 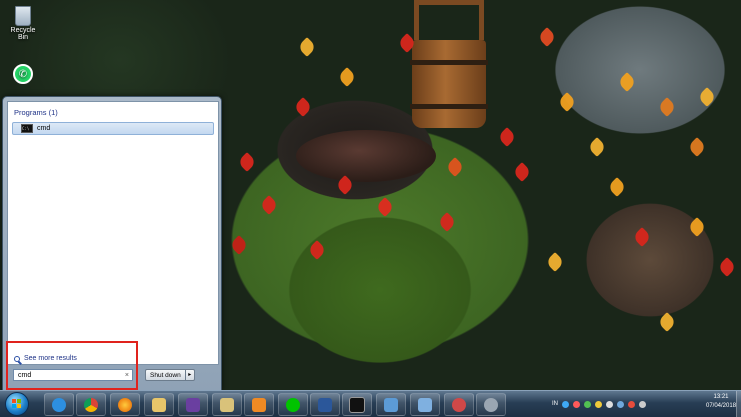 I want to click on network-icon, so click(x=391, y=404).